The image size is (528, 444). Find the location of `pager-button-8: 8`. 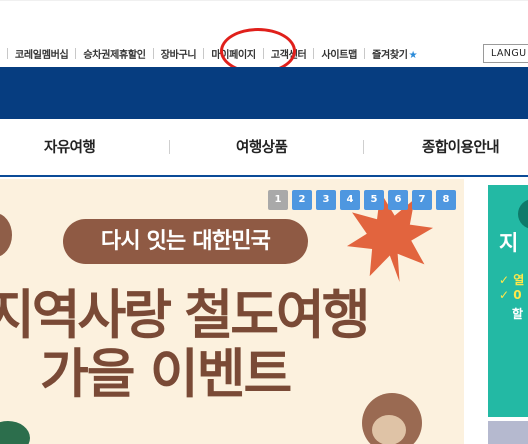

pager-button-8: 8 is located at coordinates (446, 200).